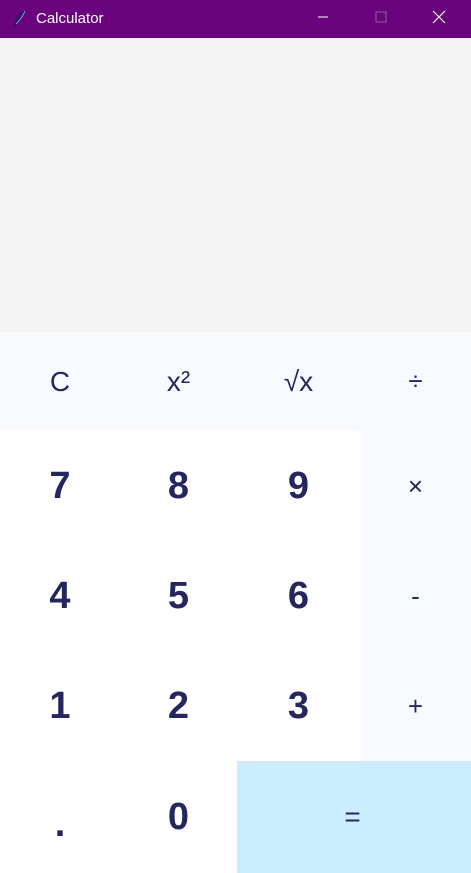 The image size is (471, 873). I want to click on multiply-label: ×, so click(415, 485).